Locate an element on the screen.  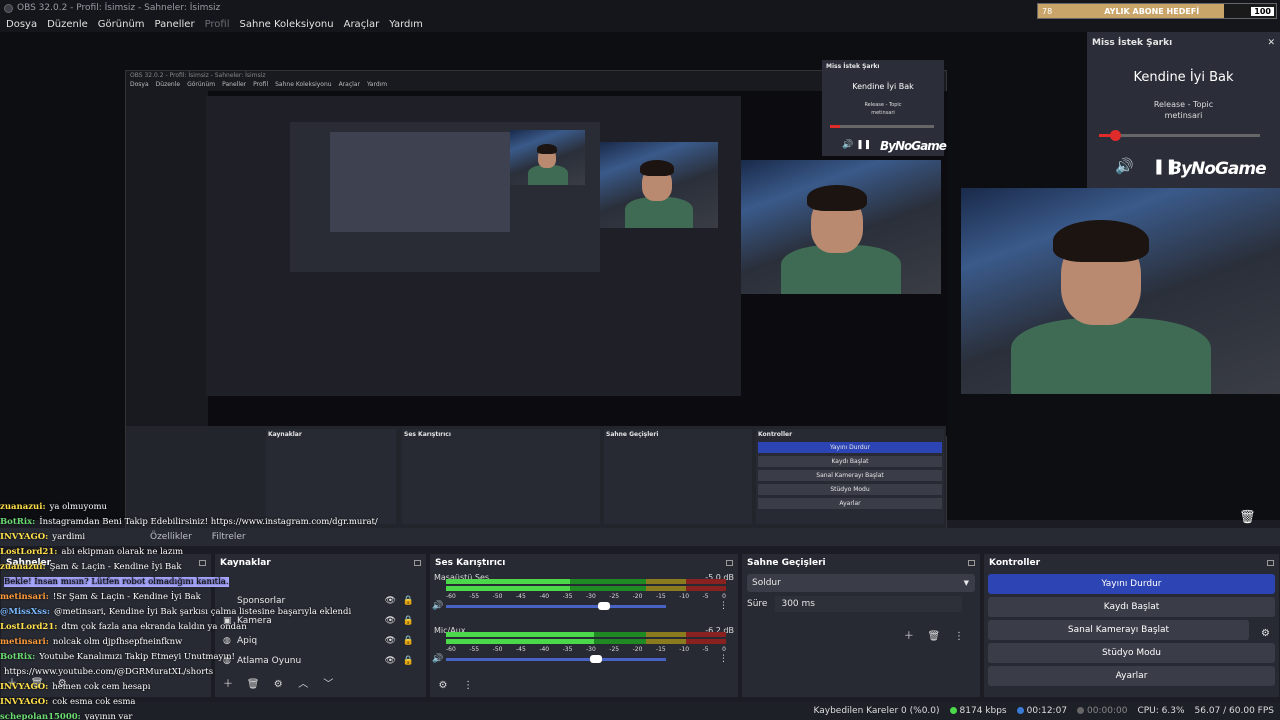
studio-mode-button: Stüdyo Modu is located at coordinates (1131, 653).